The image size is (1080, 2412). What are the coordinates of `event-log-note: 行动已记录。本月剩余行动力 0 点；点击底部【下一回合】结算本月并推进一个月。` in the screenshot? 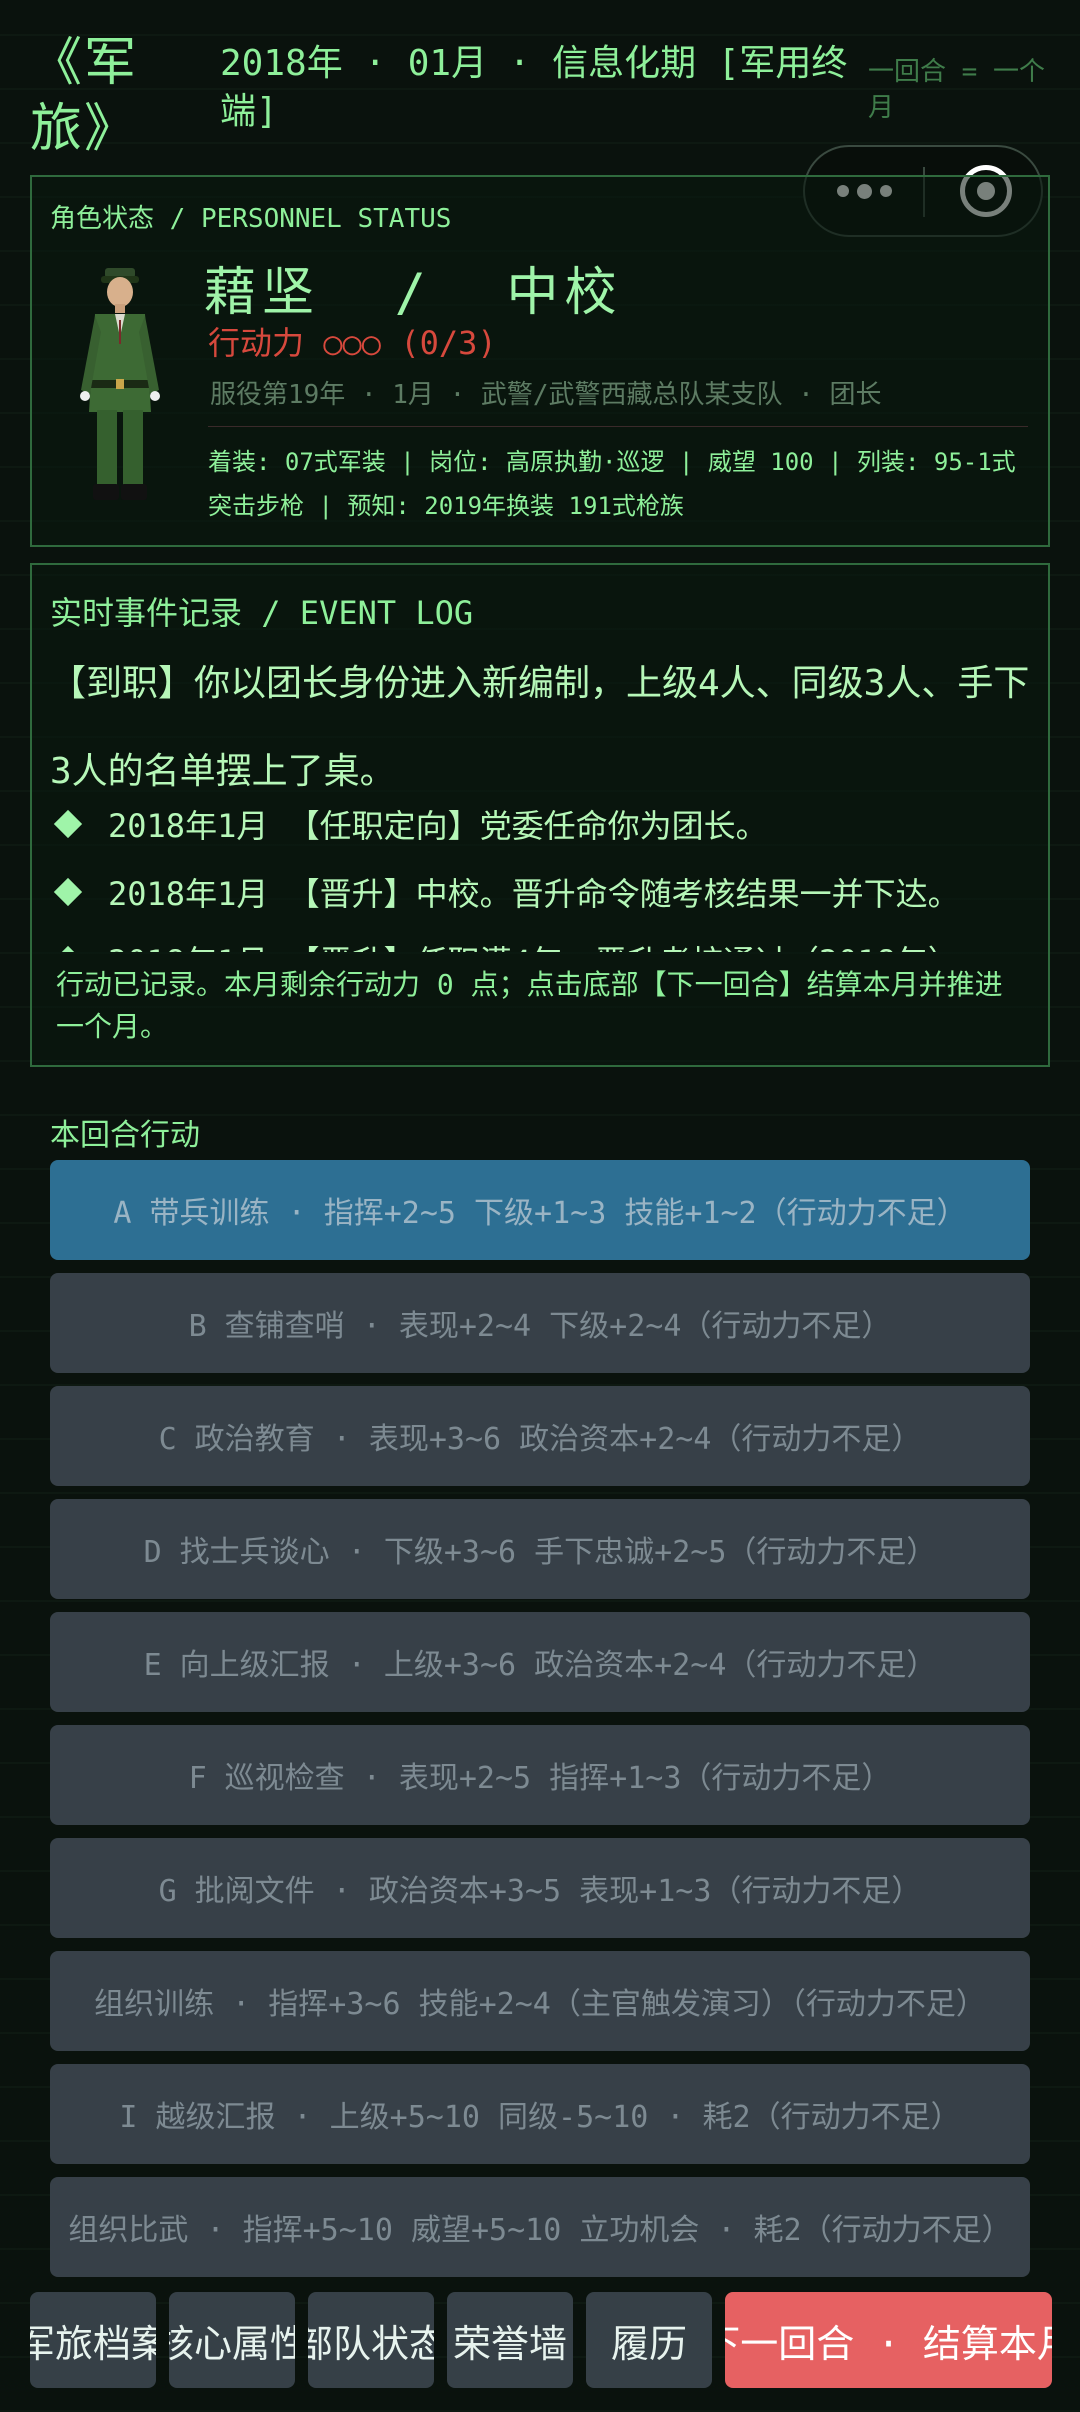 It's located at (529, 1005).